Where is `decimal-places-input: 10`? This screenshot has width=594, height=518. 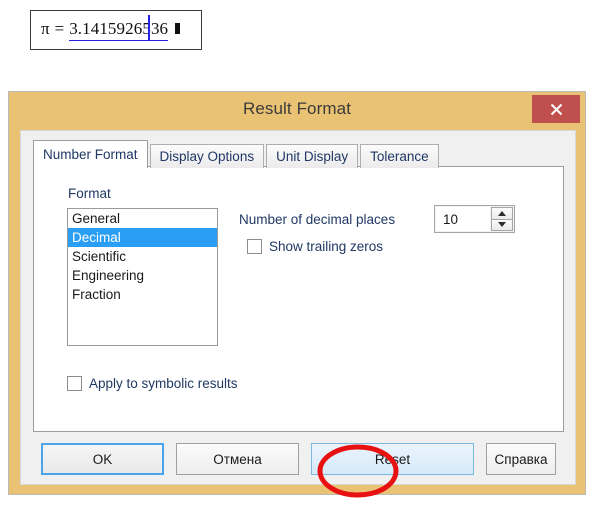 decimal-places-input: 10 is located at coordinates (463, 219).